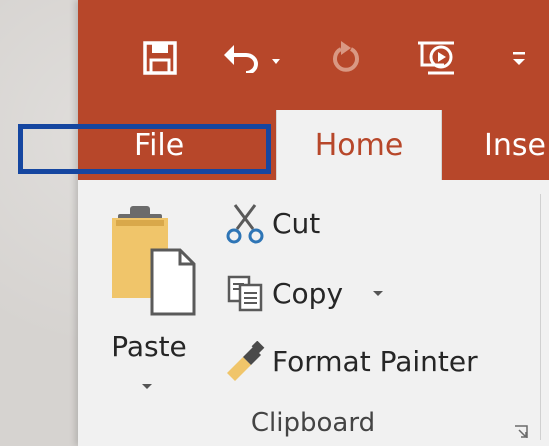  What do you see at coordinates (296, 223) in the screenshot?
I see `cut-label: Cut` at bounding box center [296, 223].